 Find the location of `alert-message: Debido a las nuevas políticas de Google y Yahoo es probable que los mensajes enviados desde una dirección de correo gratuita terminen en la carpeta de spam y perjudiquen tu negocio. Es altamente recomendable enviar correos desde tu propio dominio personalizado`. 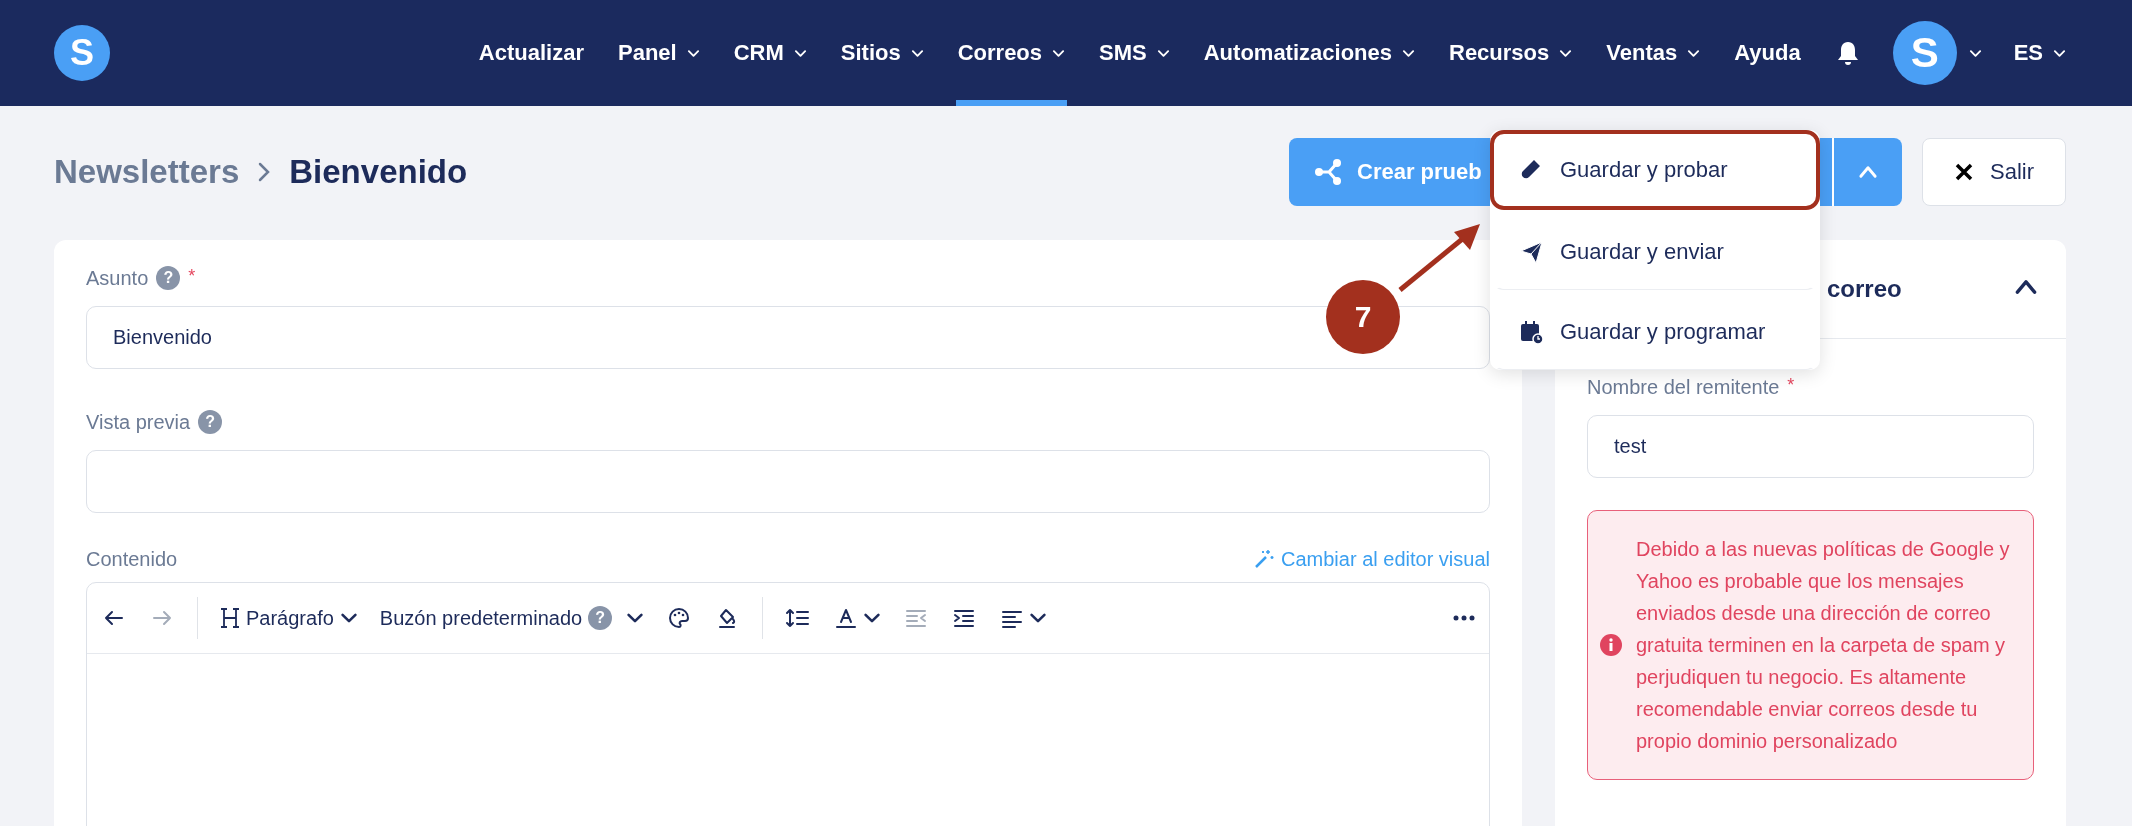

alert-message: Debido a las nuevas políticas de Google y Yahoo es probable que los mensajes enviados desde una dirección de correo gratuita terminen en la carpeta de spam y perjudiquen tu negocio. Es altamente recomendable enviar correos desde tu propio dominio personalizado is located at coordinates (1823, 645).